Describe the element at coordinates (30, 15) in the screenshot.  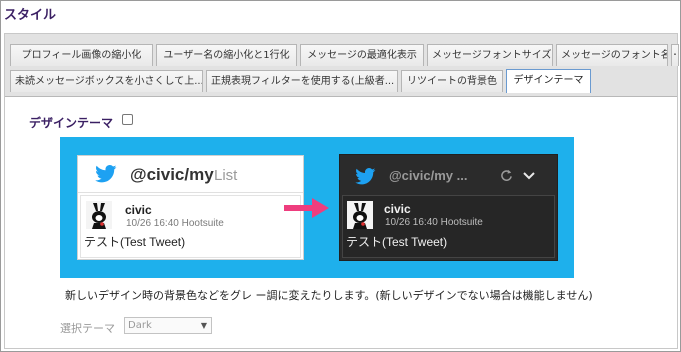
I see `page-title: スタイル` at that location.